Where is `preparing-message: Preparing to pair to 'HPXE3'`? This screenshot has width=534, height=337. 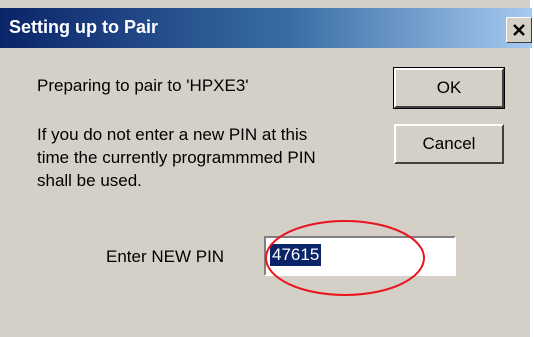
preparing-message: Preparing to pair to 'HPXE3' is located at coordinates (143, 85).